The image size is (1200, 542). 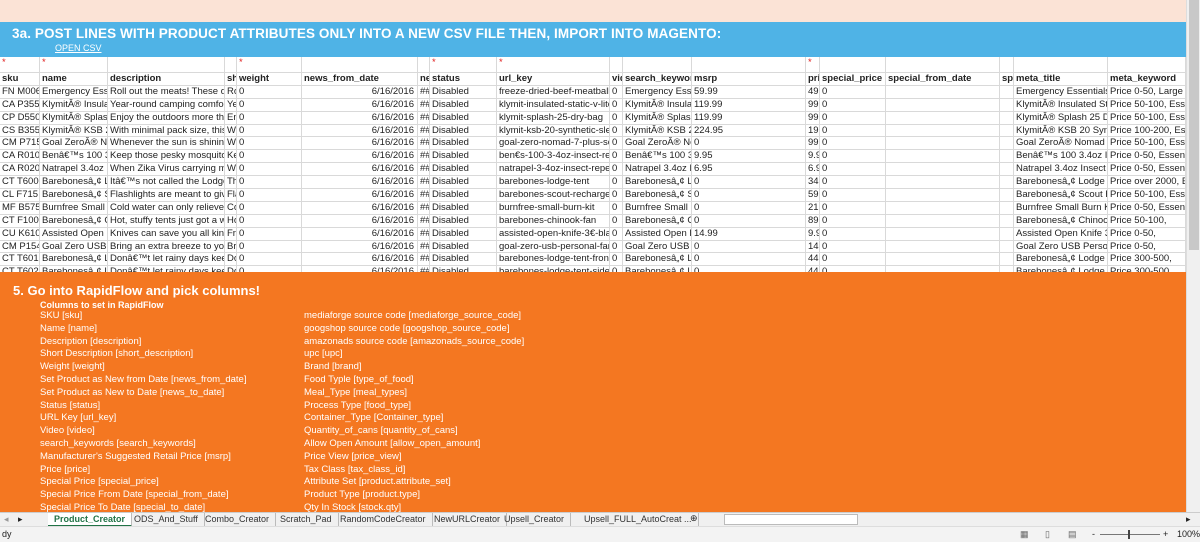 I want to click on cell-meta-title: Goal ZeroÂ® Nomad 7 P, so click(x=1061, y=143).